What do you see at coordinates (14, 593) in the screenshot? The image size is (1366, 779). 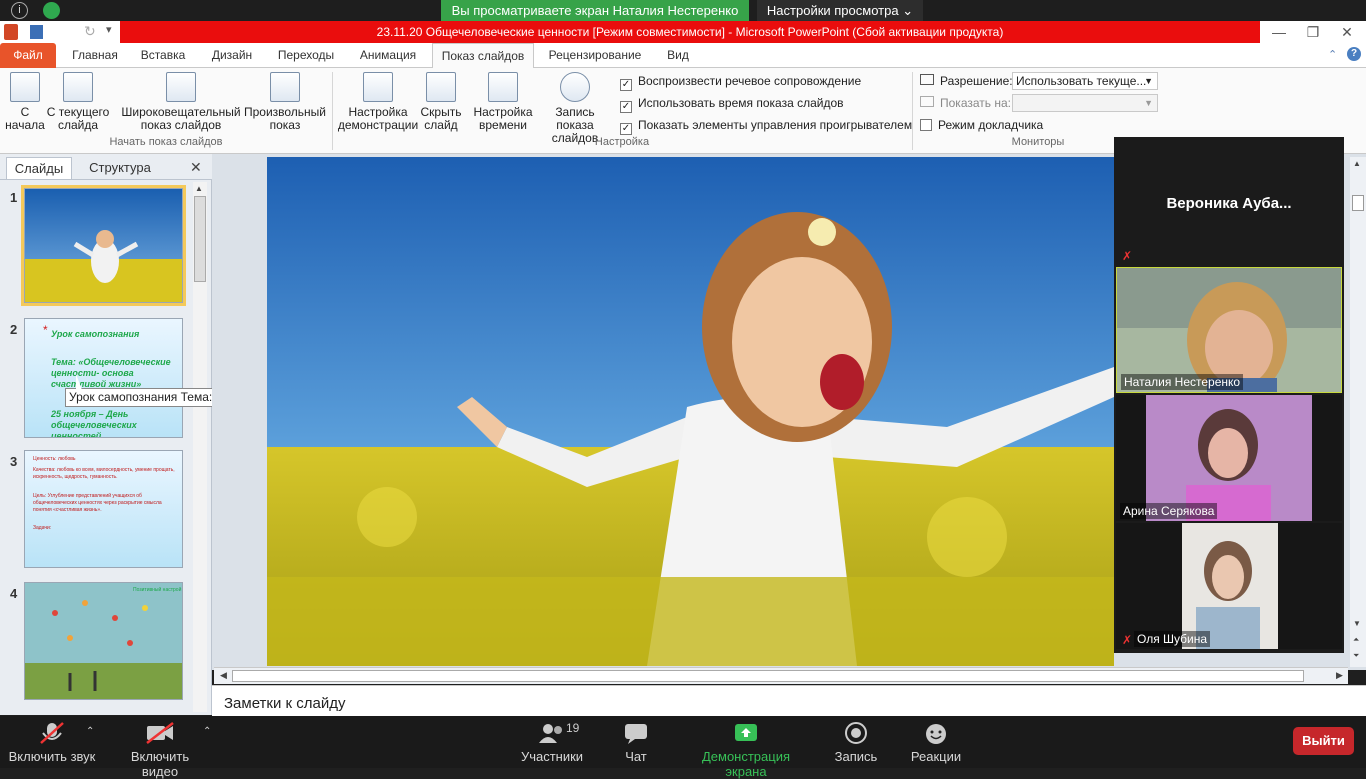 I see `slide-number: 4` at bounding box center [14, 593].